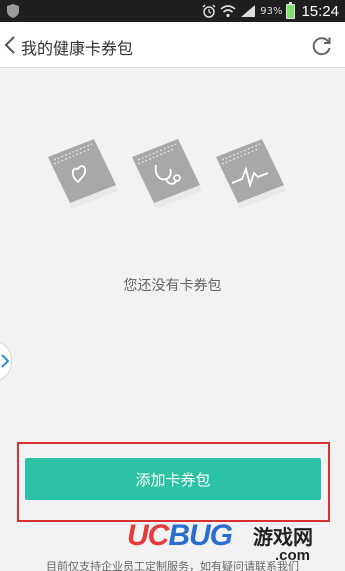  I want to click on alarm-icon, so click(209, 11).